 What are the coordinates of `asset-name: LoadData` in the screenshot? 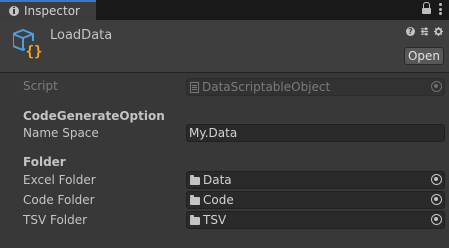 It's located at (81, 35).